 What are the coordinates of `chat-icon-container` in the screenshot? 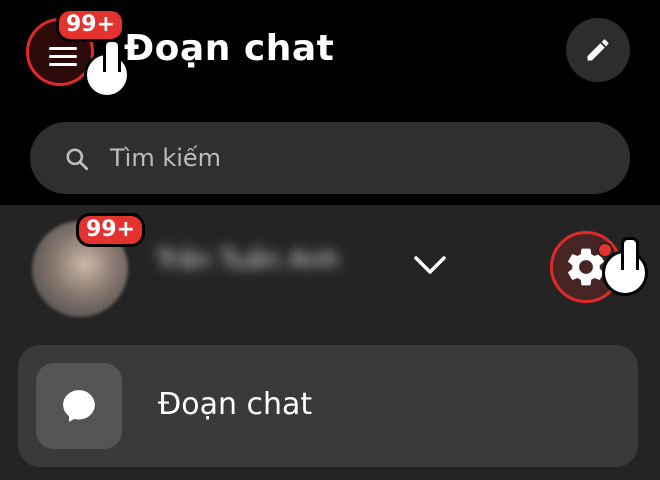 It's located at (79, 406).